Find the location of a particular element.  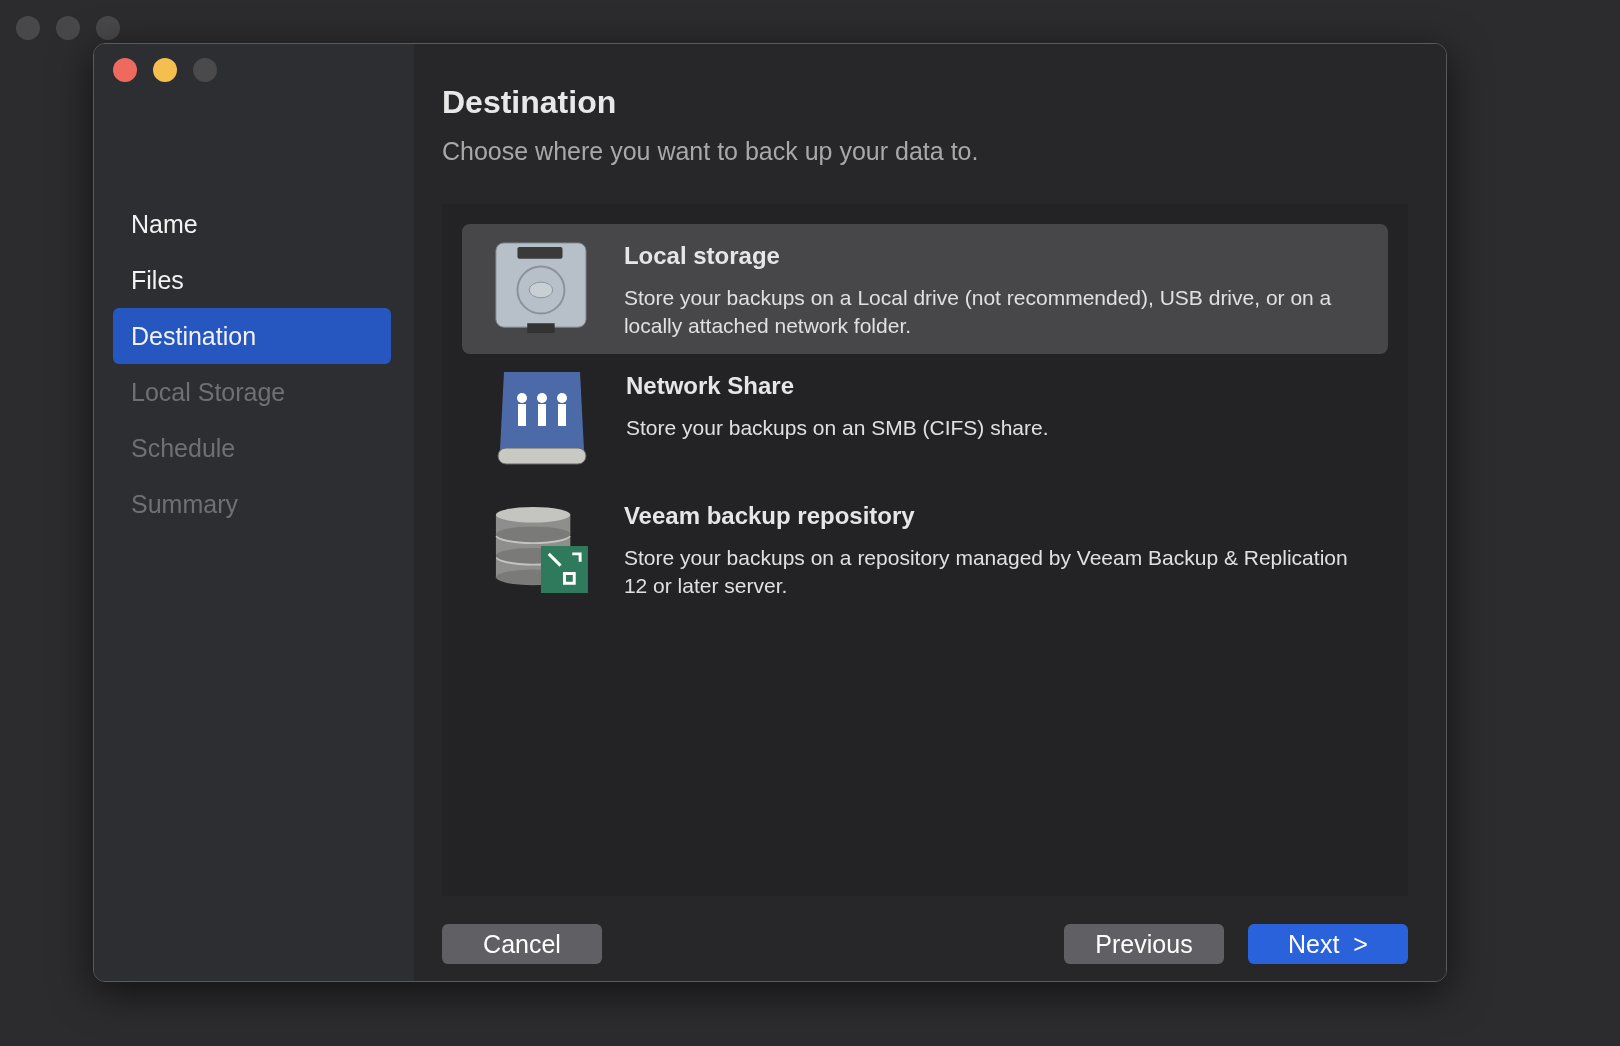

minimize-button is located at coordinates (165, 70).